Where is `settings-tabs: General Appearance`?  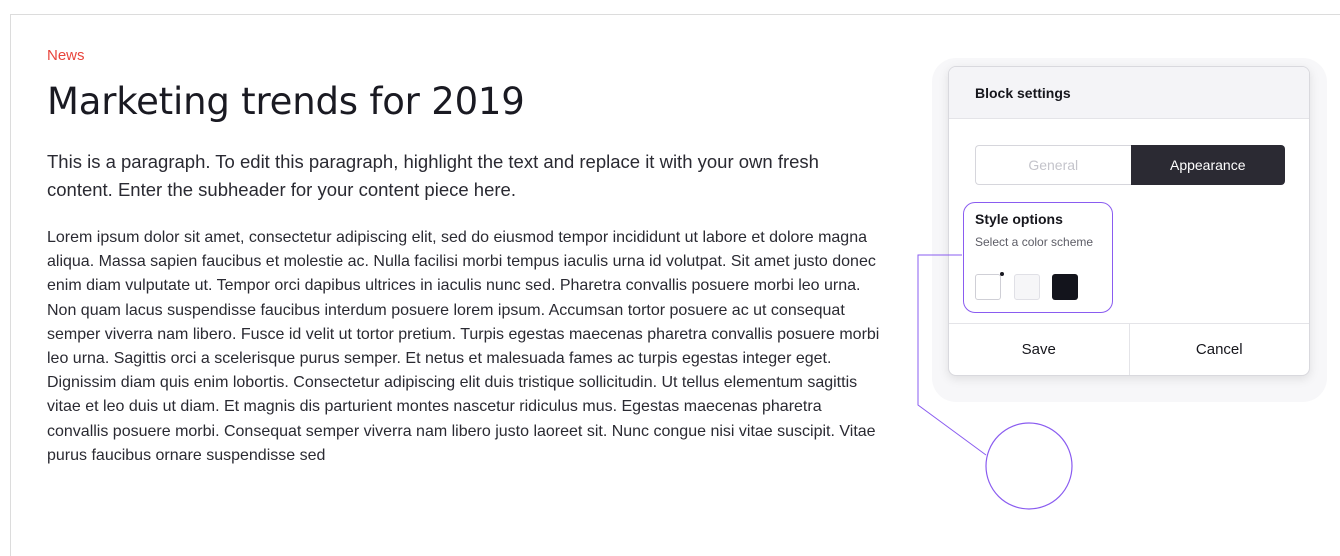
settings-tabs: General Appearance is located at coordinates (1130, 165).